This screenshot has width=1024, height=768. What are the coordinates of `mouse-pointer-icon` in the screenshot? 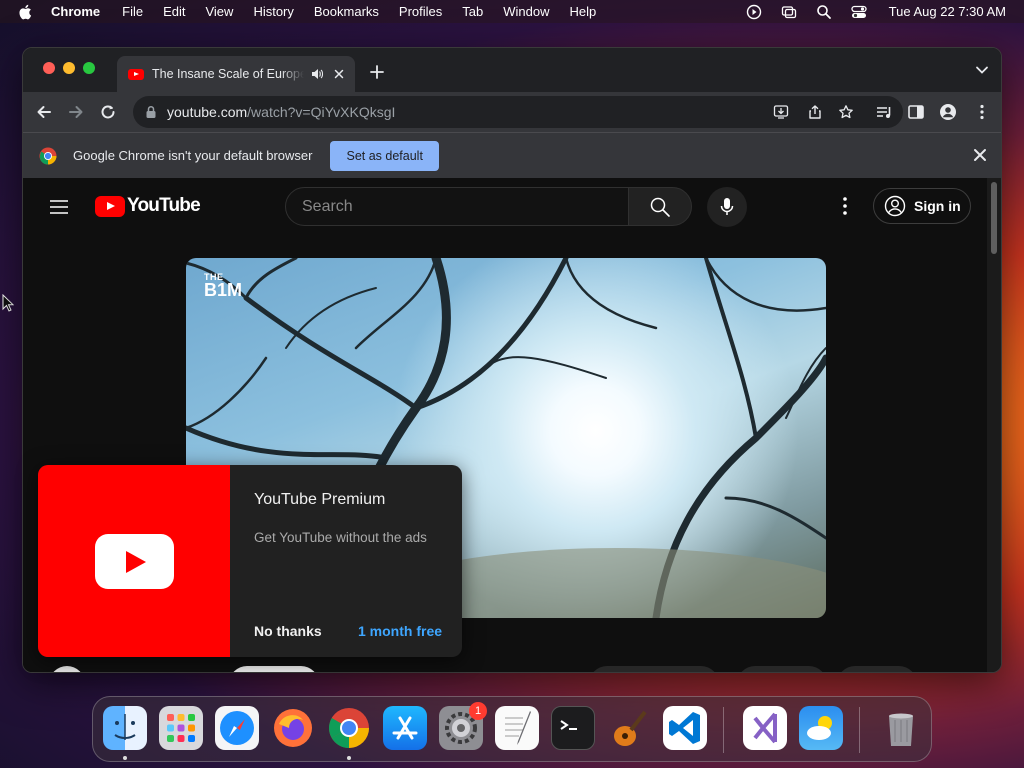 It's located at (8, 302).